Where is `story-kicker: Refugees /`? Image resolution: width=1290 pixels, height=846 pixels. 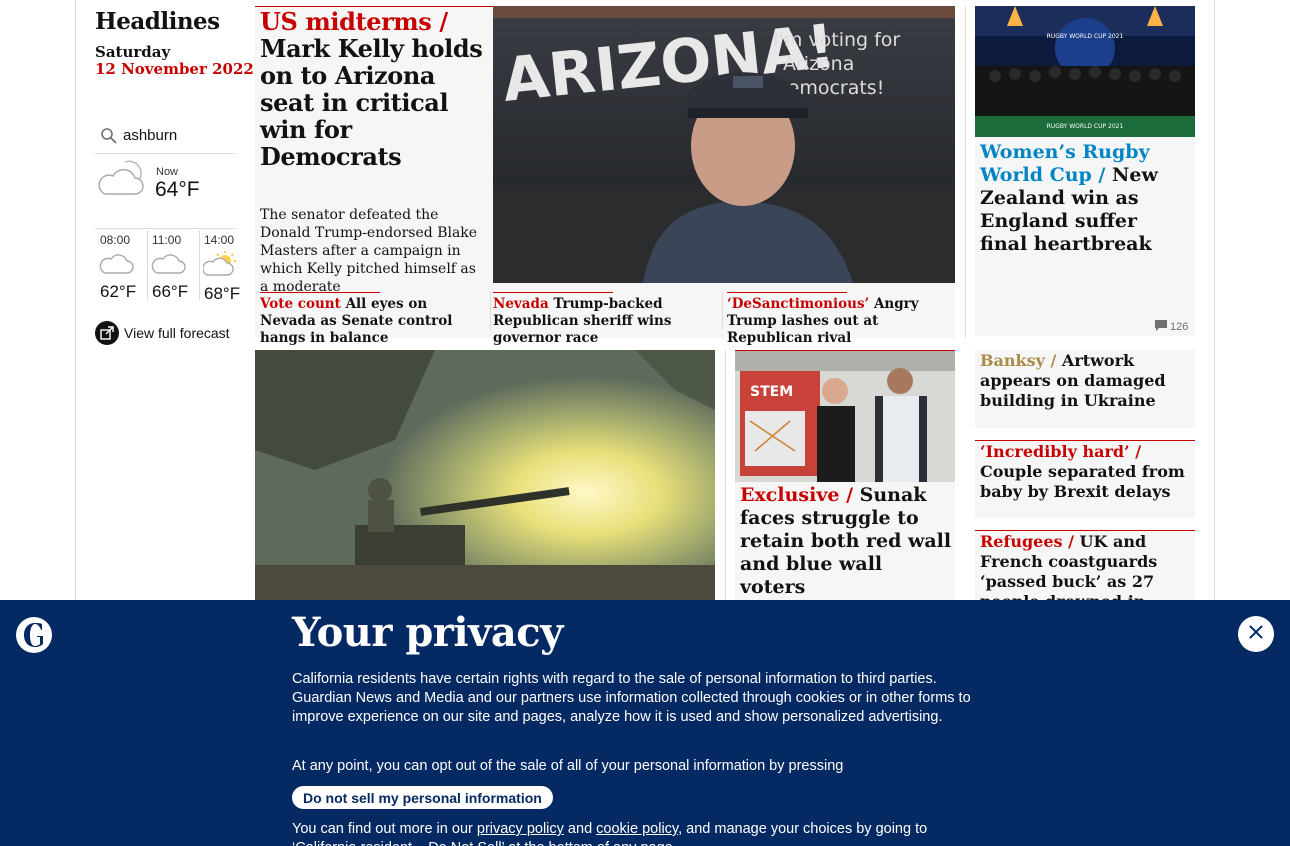 story-kicker: Refugees / is located at coordinates (1027, 541).